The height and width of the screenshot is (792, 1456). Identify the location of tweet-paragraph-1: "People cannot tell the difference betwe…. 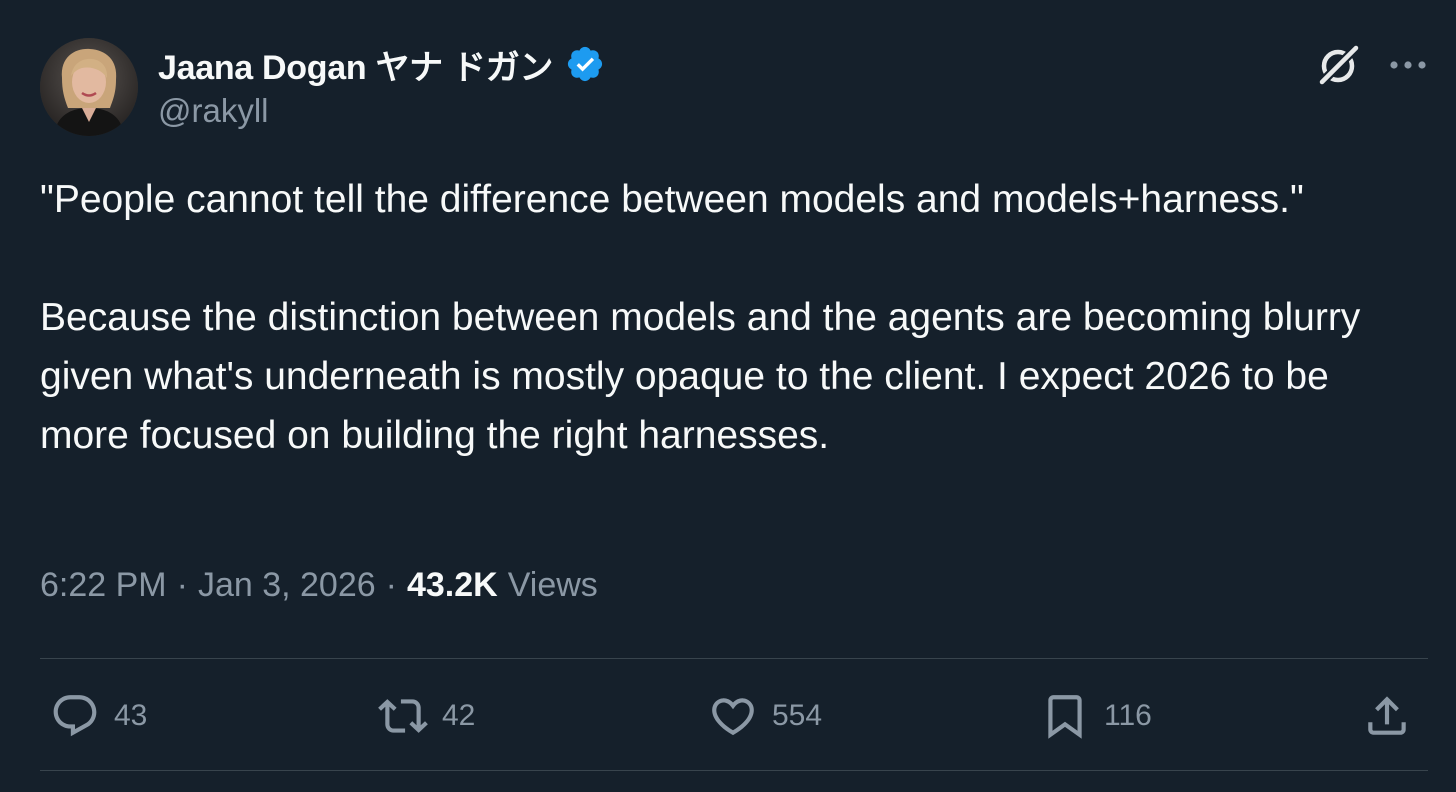
(672, 199).